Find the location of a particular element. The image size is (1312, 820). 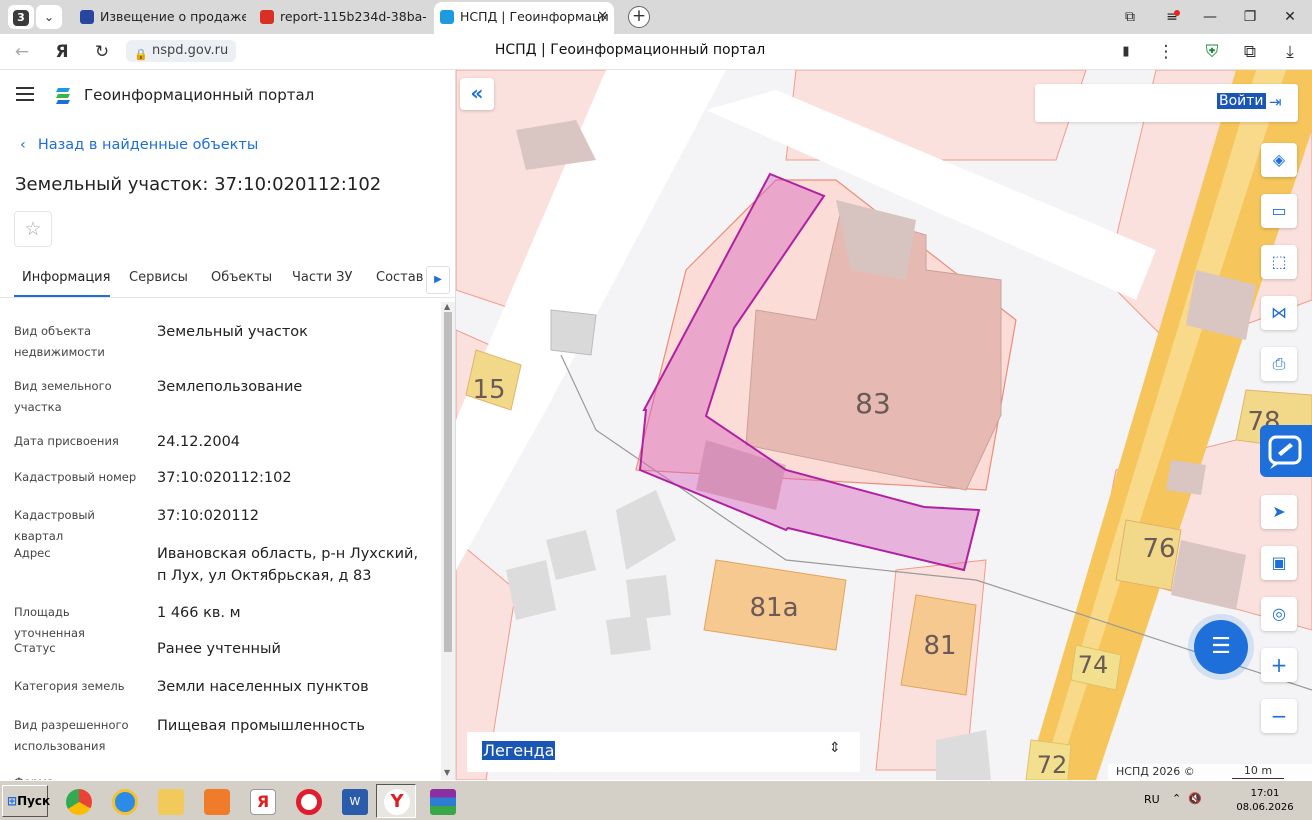

menu-icon: ≡ is located at coordinates (1172, 17).